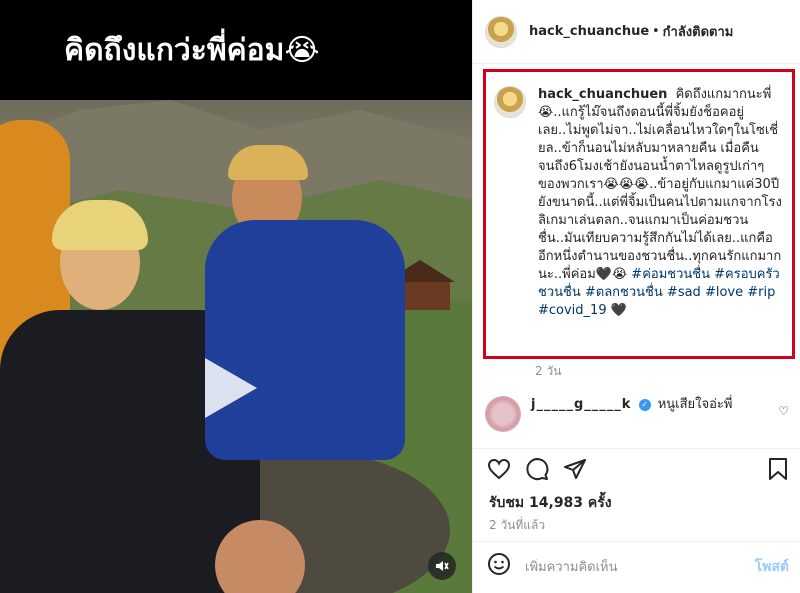 The width and height of the screenshot is (800, 593). I want to click on add-comment-form: โพสต์, so click(638, 567).